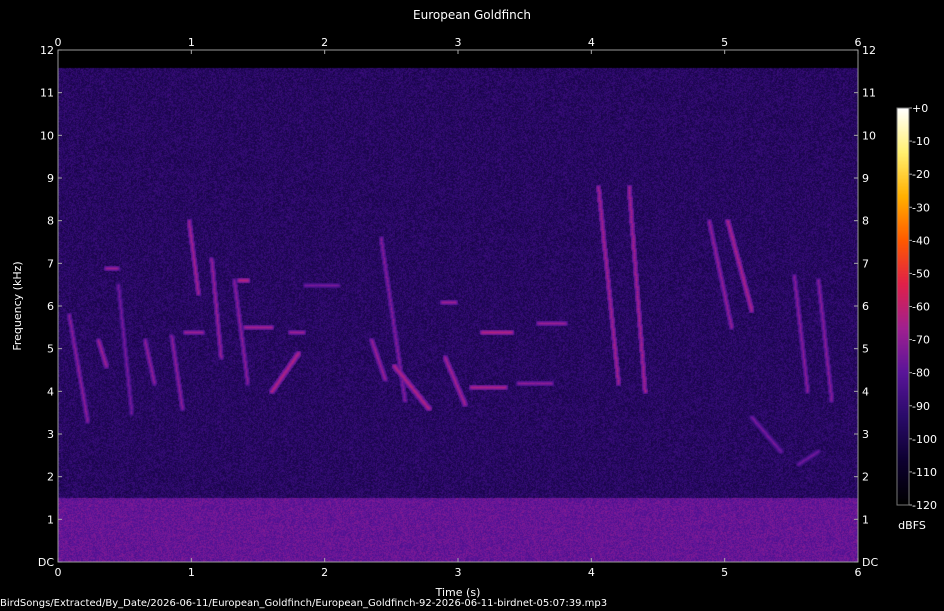  Describe the element at coordinates (924, 439) in the screenshot. I see `colorbar-tick-label: -100` at that location.